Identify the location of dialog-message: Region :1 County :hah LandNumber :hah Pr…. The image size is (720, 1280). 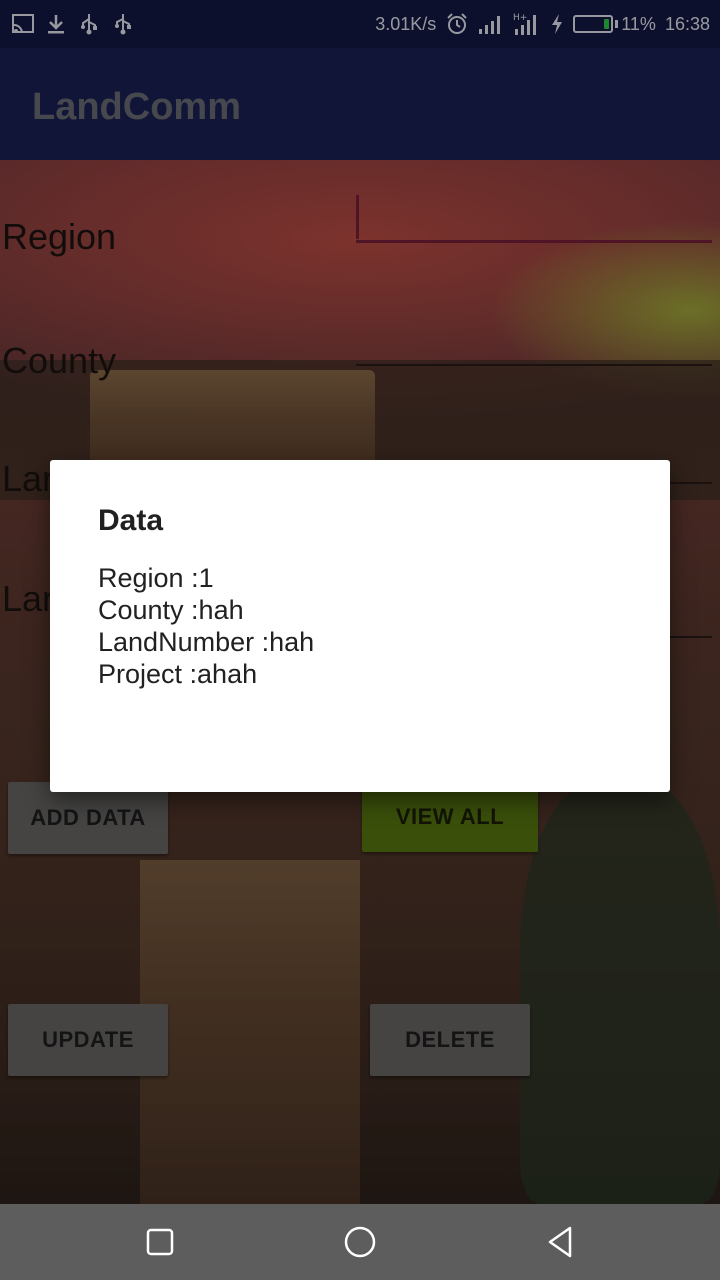
(206, 626).